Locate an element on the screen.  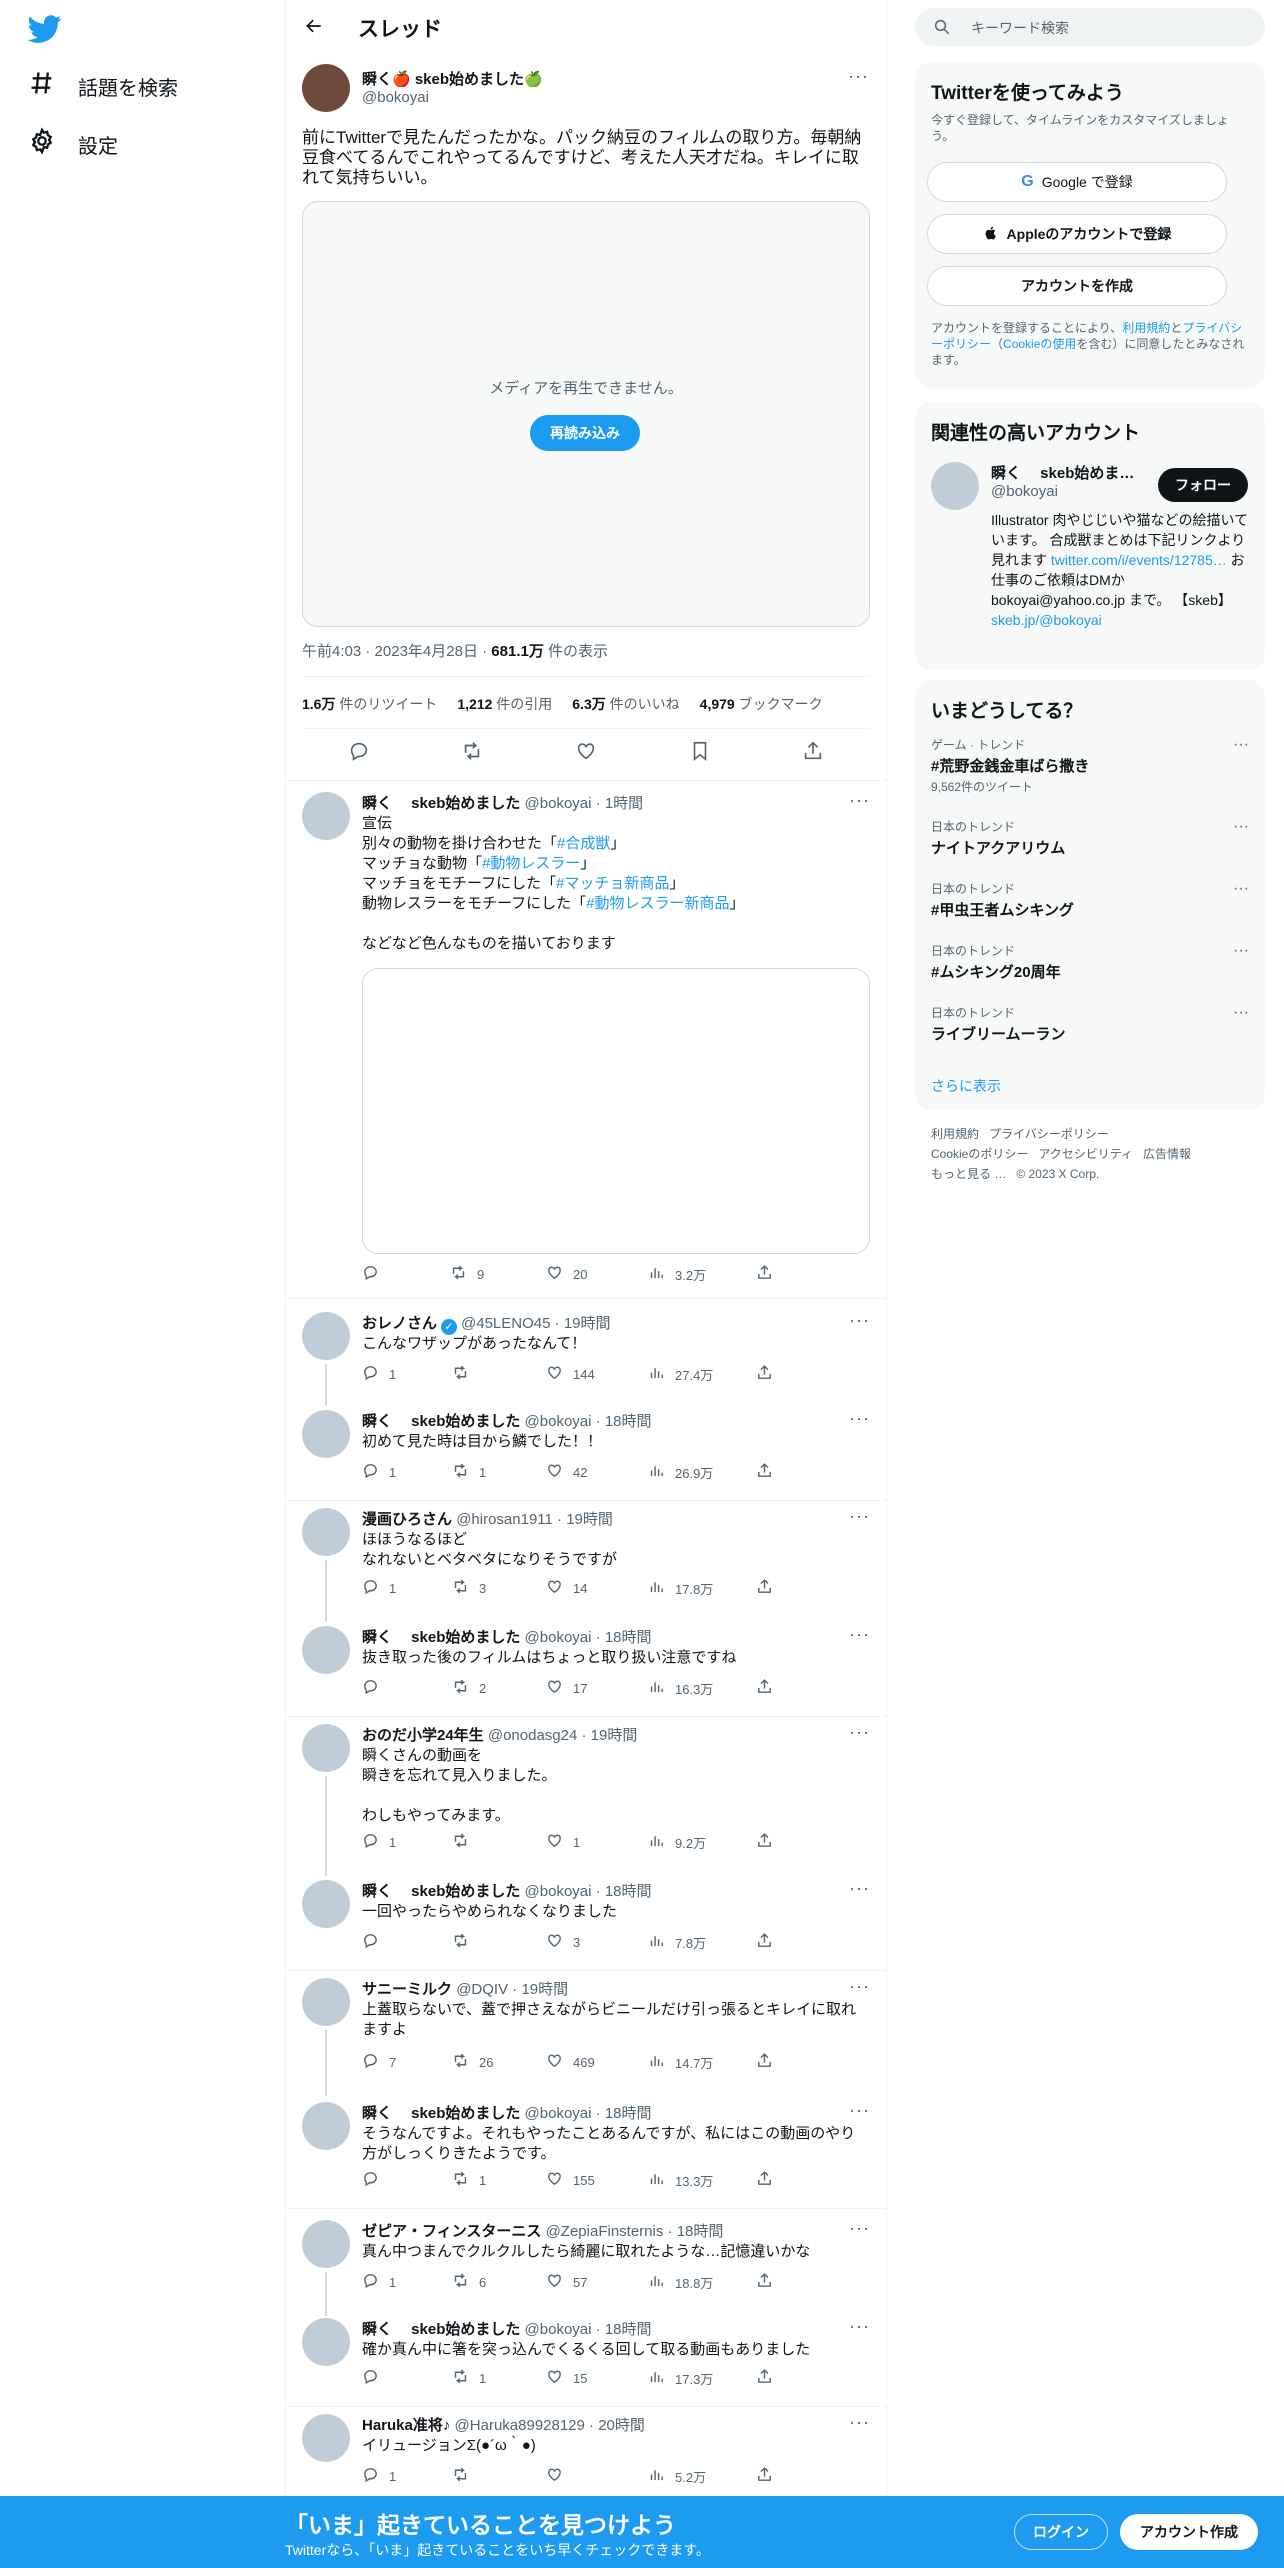
views-action: 7.8万 is located at coordinates (677, 1942).